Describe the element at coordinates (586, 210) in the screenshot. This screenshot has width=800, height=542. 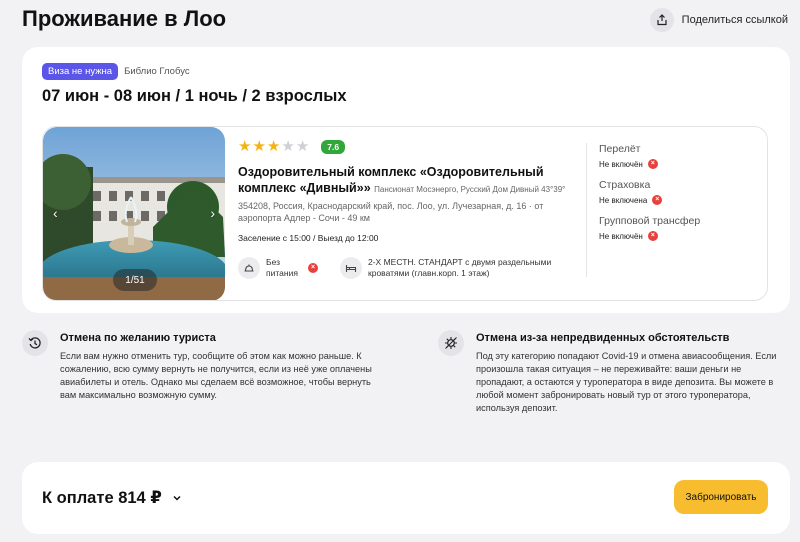
I see `divider` at that location.